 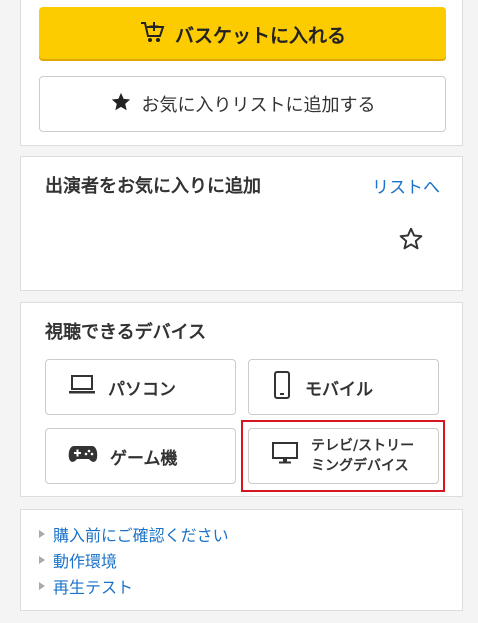 What do you see at coordinates (260, 35) in the screenshot?
I see `add-to-basket-label: バスケットに入れる` at bounding box center [260, 35].